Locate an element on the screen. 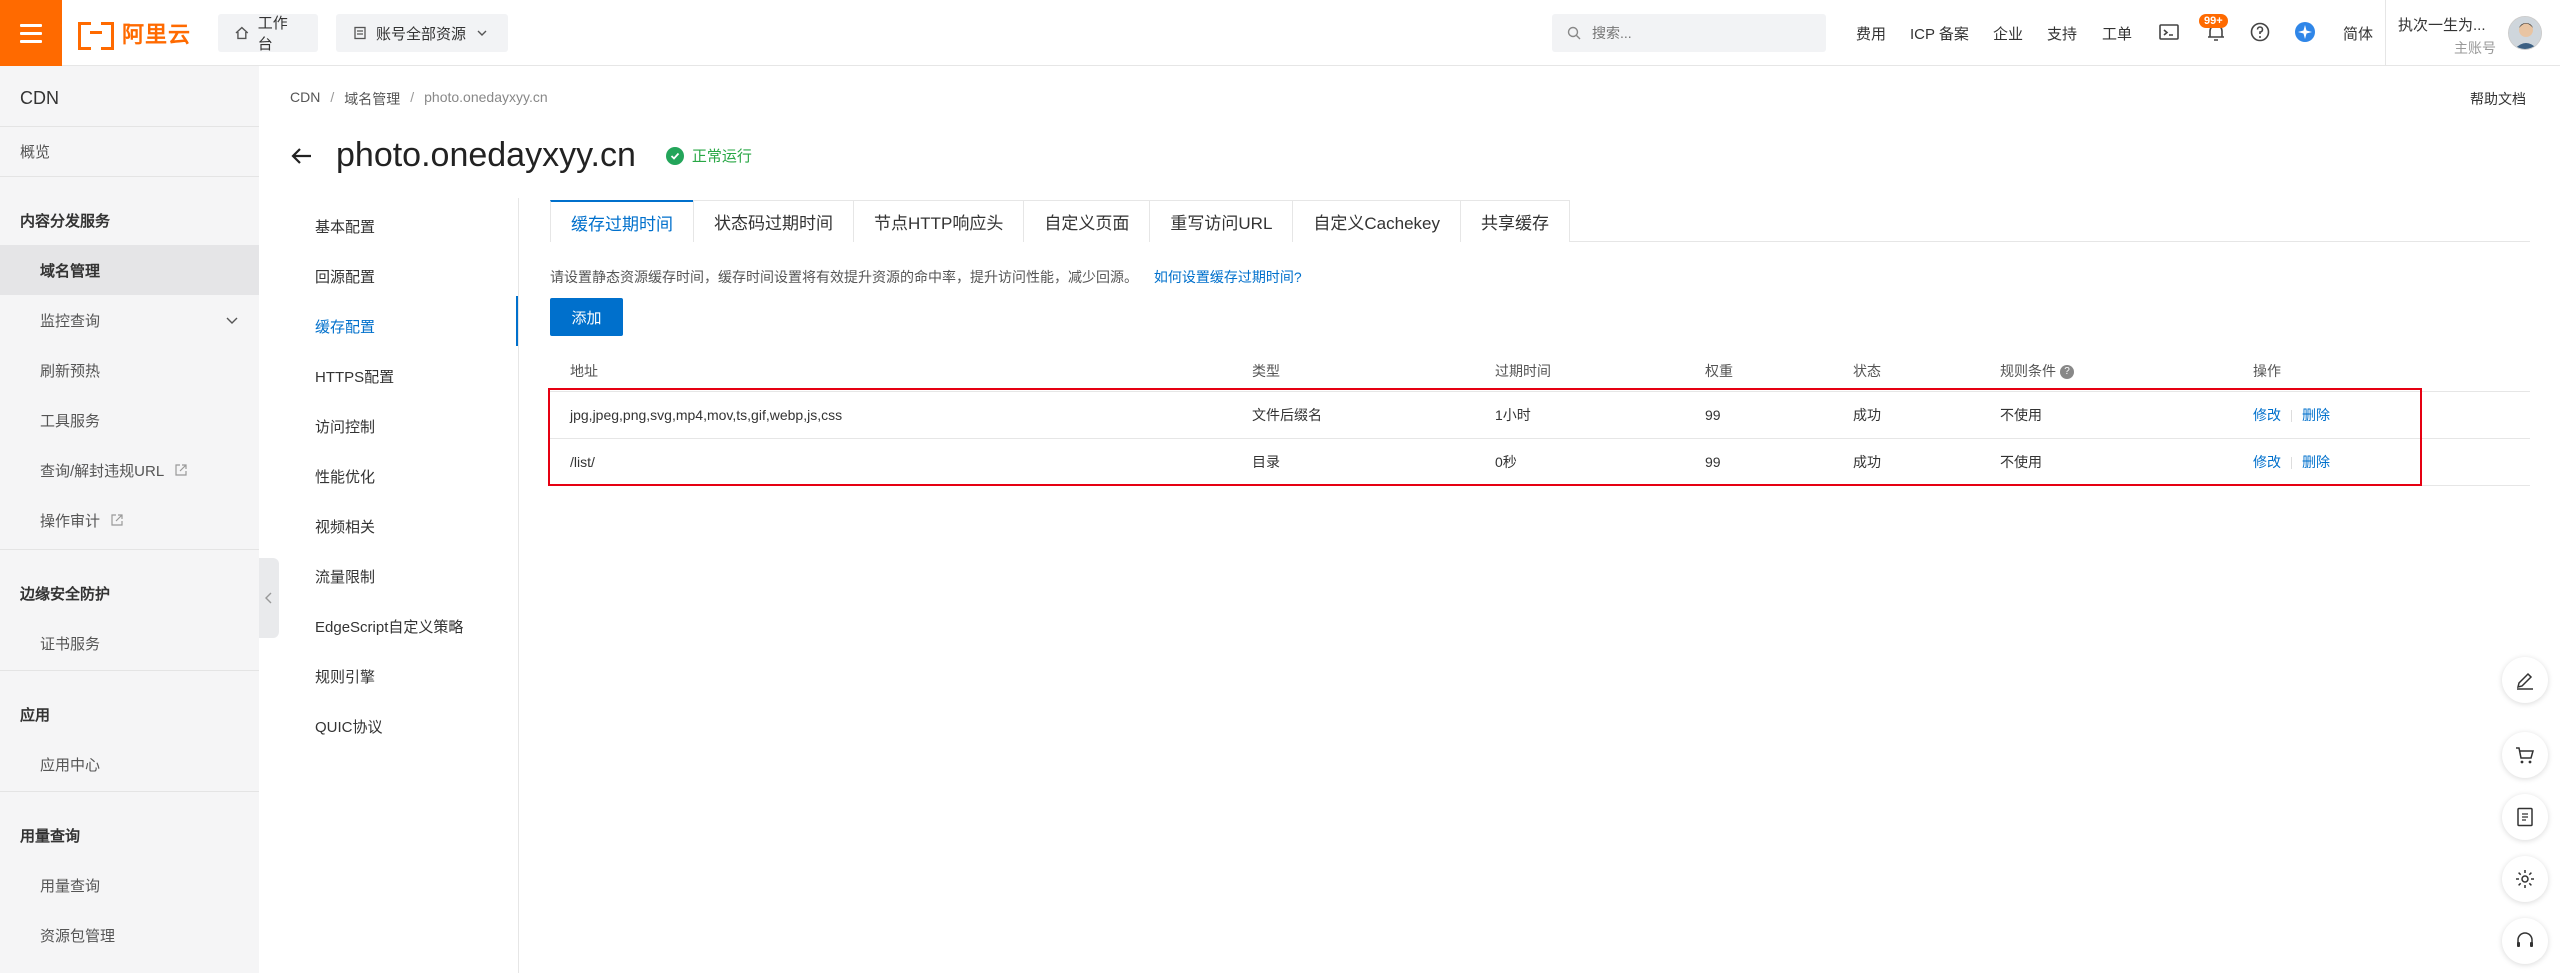  question-icon: ? is located at coordinates (2067, 371).